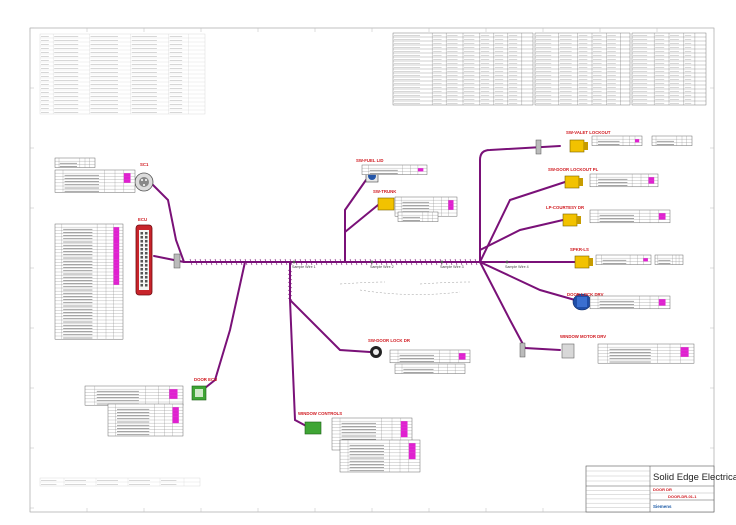 Image resolution: width=736 pixels, height=525 pixels. What do you see at coordinates (320, 413) in the screenshot?
I see `label-windowctl: WINDOW CONTROLS` at bounding box center [320, 413].